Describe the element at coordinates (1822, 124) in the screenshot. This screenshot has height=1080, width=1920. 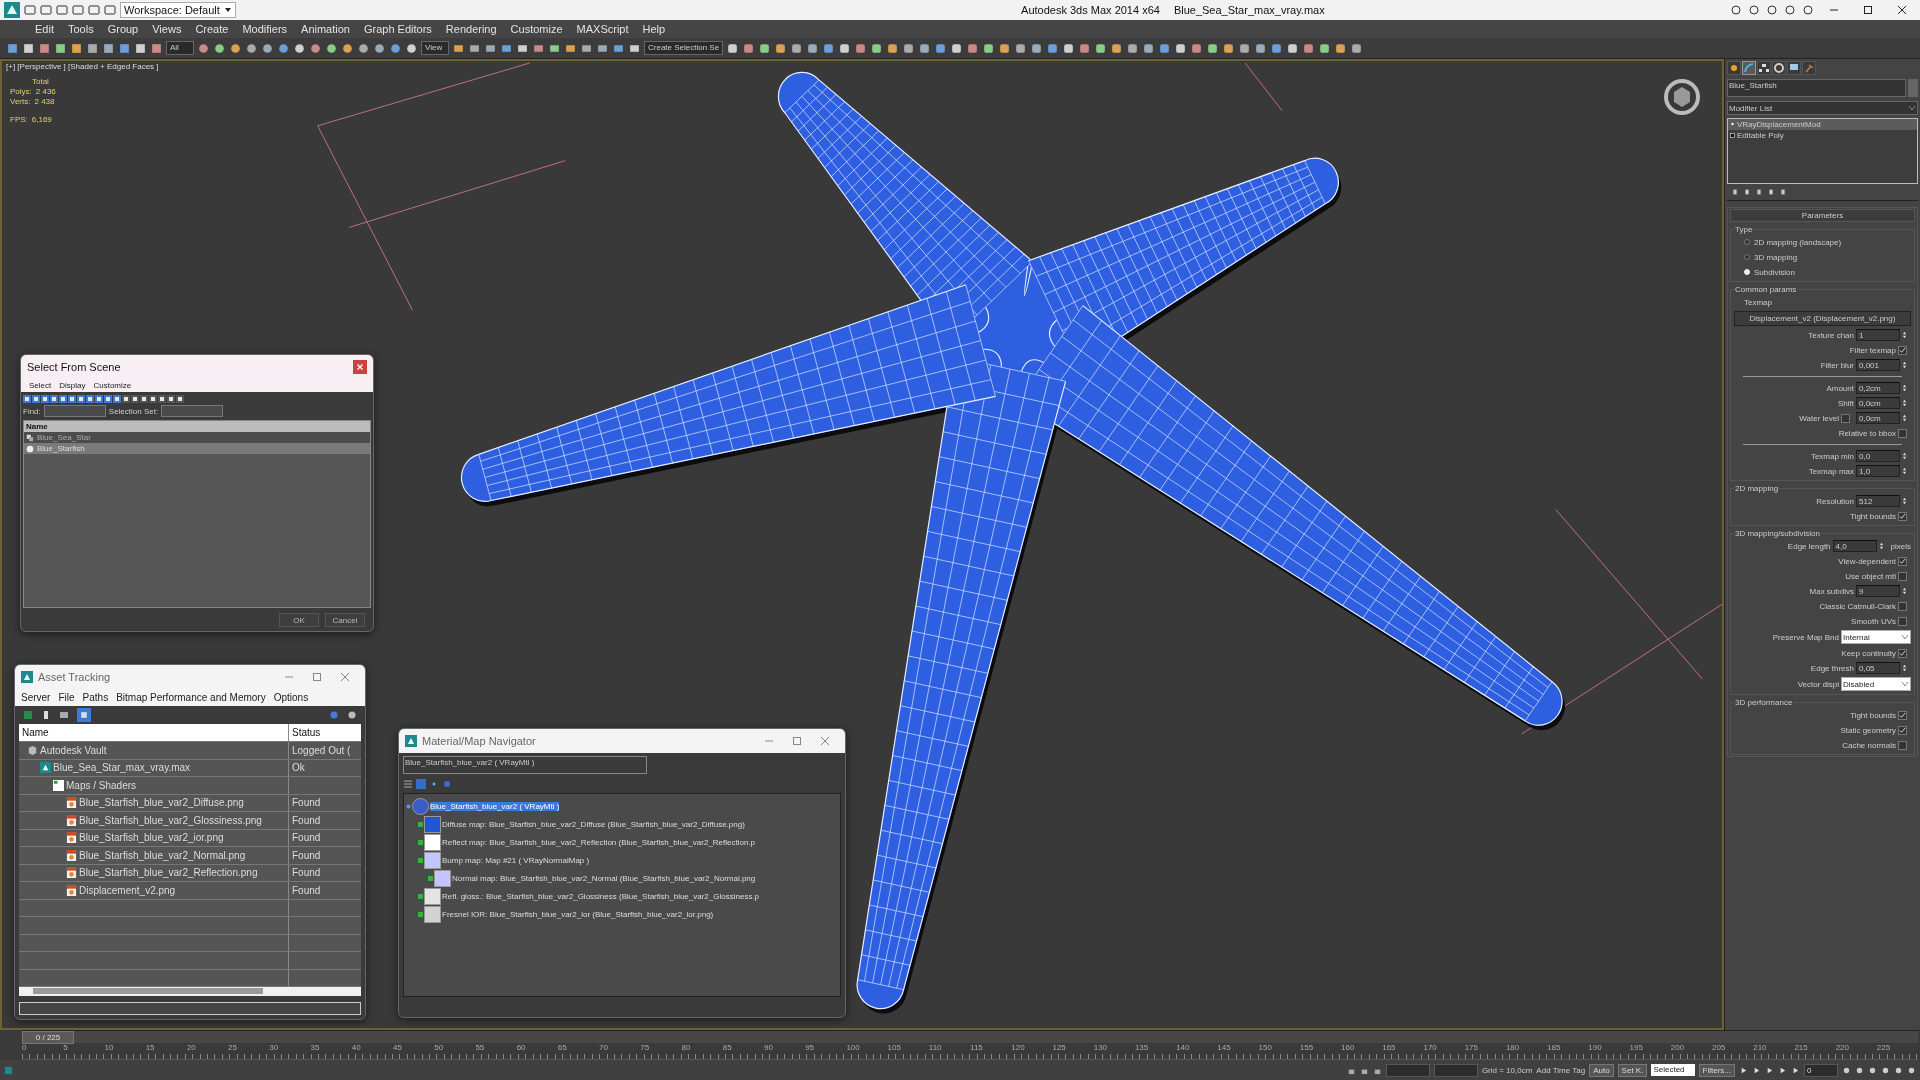
I see `stack-item: VRayDisplacementMod` at that location.